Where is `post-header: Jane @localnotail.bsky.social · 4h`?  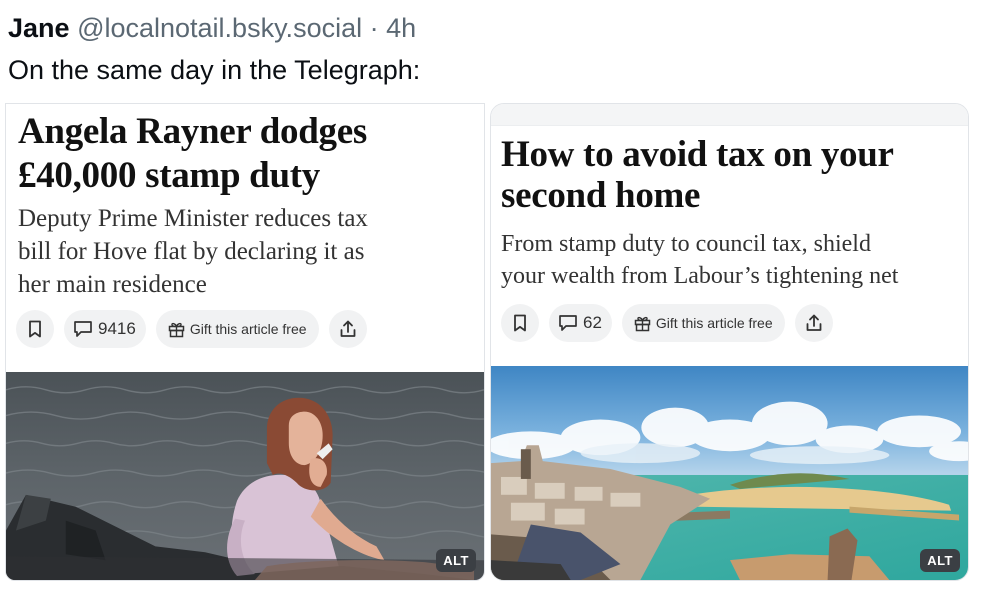
post-header: Jane @localnotail.bsky.social · 4h is located at coordinates (212, 28).